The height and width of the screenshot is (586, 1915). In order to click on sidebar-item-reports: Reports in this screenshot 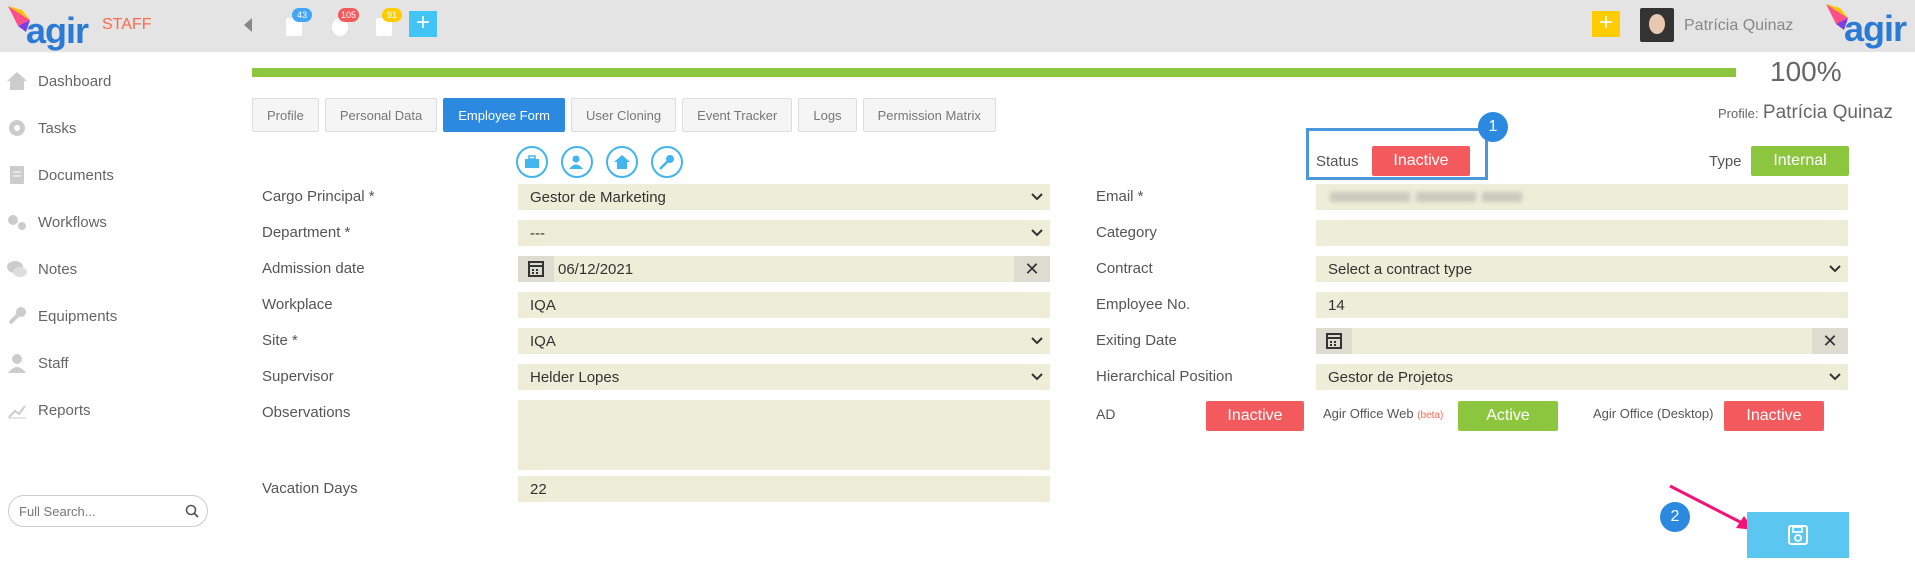, I will do `click(48, 410)`.